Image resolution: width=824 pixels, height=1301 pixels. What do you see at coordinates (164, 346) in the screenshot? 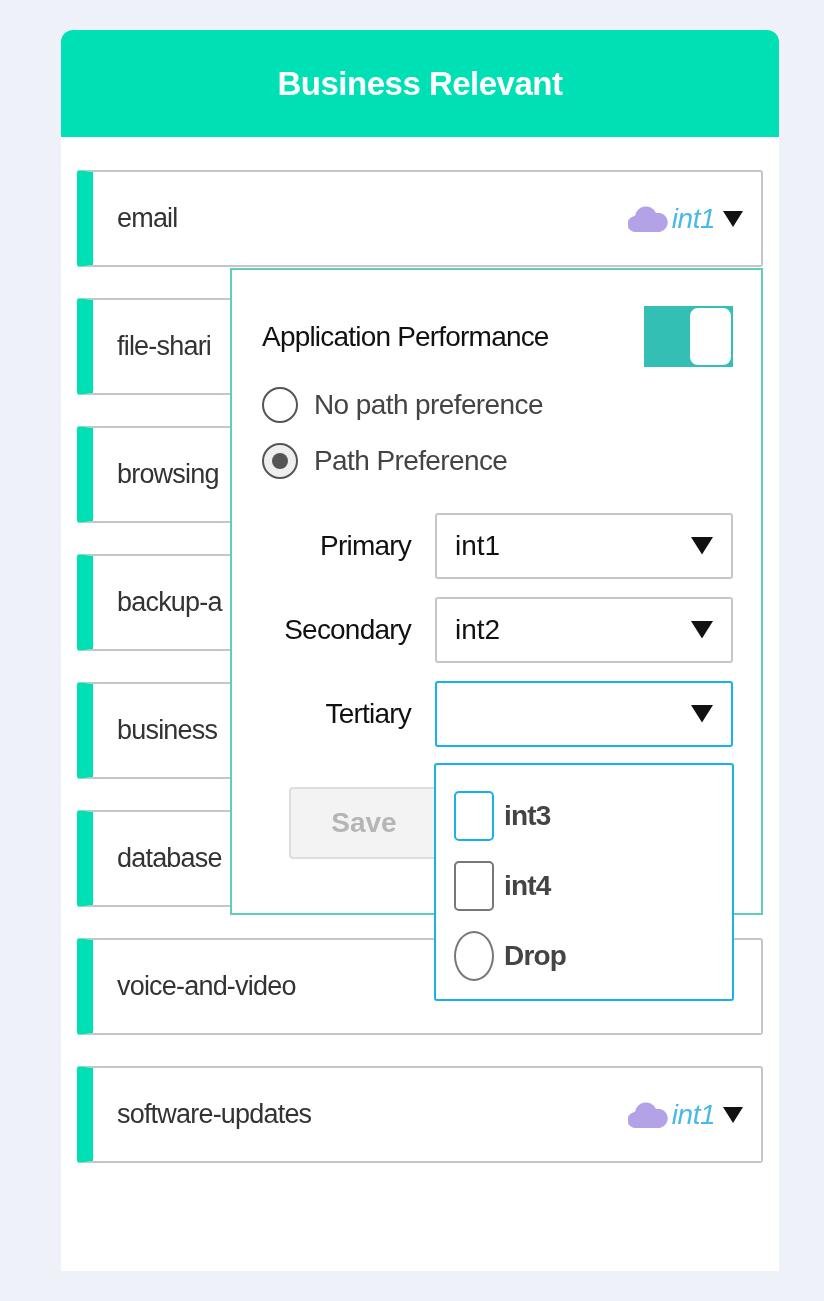
I see `row-label: file-shari` at bounding box center [164, 346].